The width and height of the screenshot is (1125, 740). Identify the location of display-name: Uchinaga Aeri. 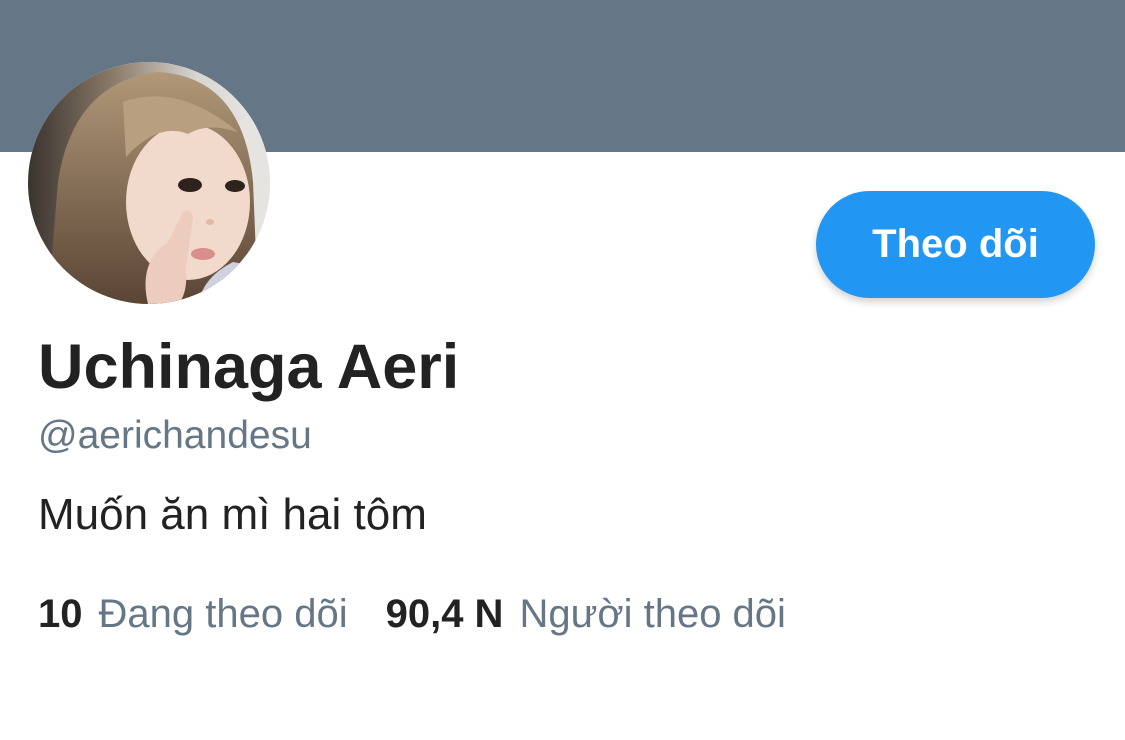
(249, 367).